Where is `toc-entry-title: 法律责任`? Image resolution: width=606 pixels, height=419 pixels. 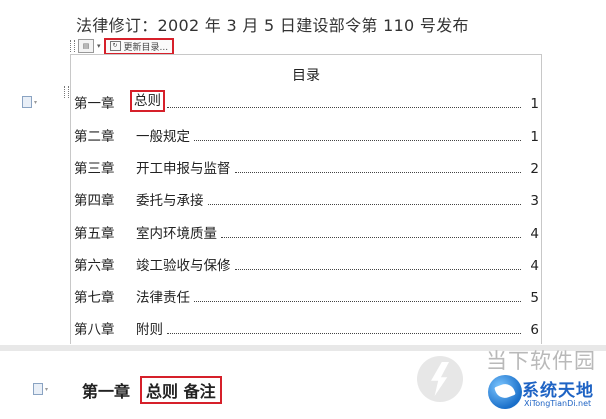
toc-entry-title: 法律责任 is located at coordinates (163, 298).